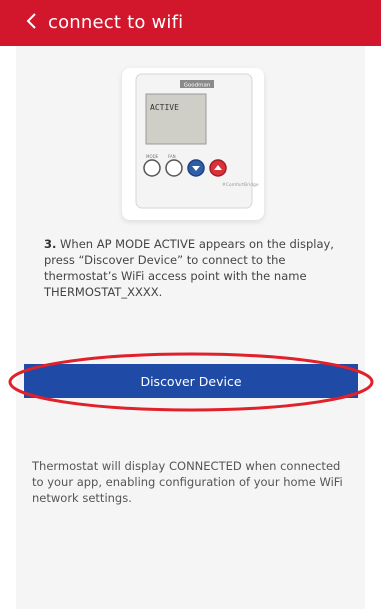 This screenshot has height=609, width=381. Describe the element at coordinates (176, 119) in the screenshot. I see `lcd-display` at that location.